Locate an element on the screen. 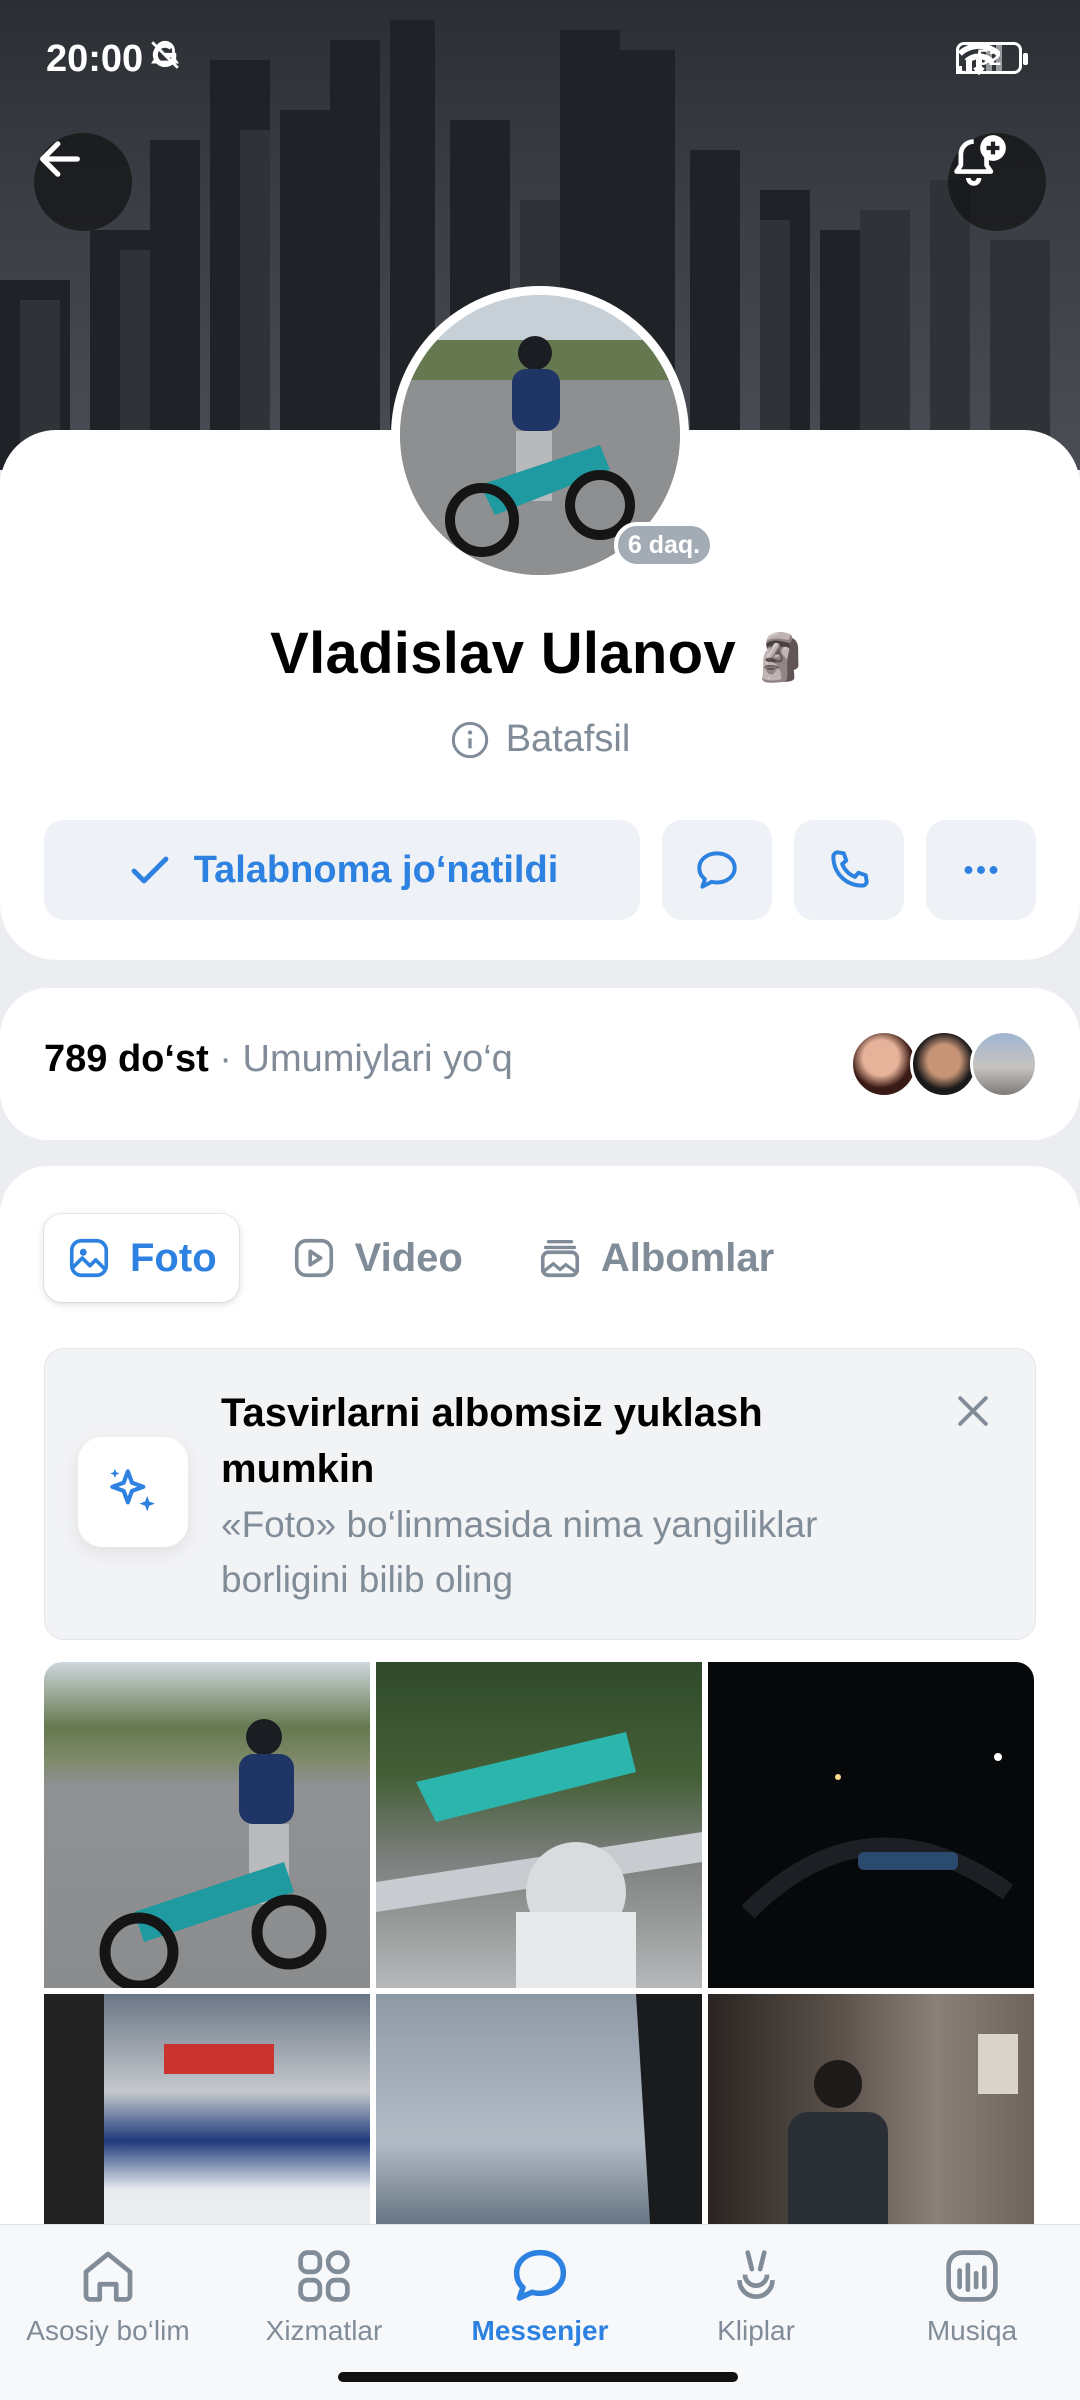  profile-name: Vladislav Ulanov 🗿 is located at coordinates (540, 653).